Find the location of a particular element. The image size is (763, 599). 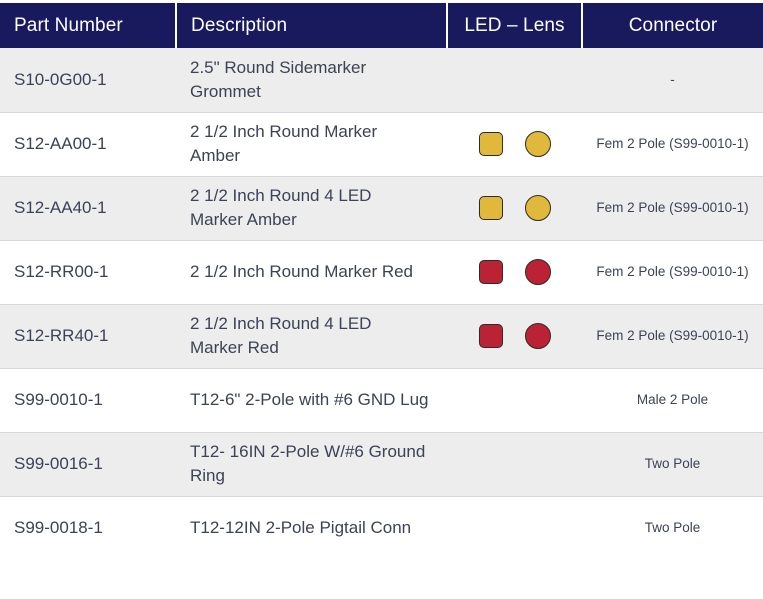

cell-description: T12-6" 2-Pole with #6 GND Lug is located at coordinates (311, 400).